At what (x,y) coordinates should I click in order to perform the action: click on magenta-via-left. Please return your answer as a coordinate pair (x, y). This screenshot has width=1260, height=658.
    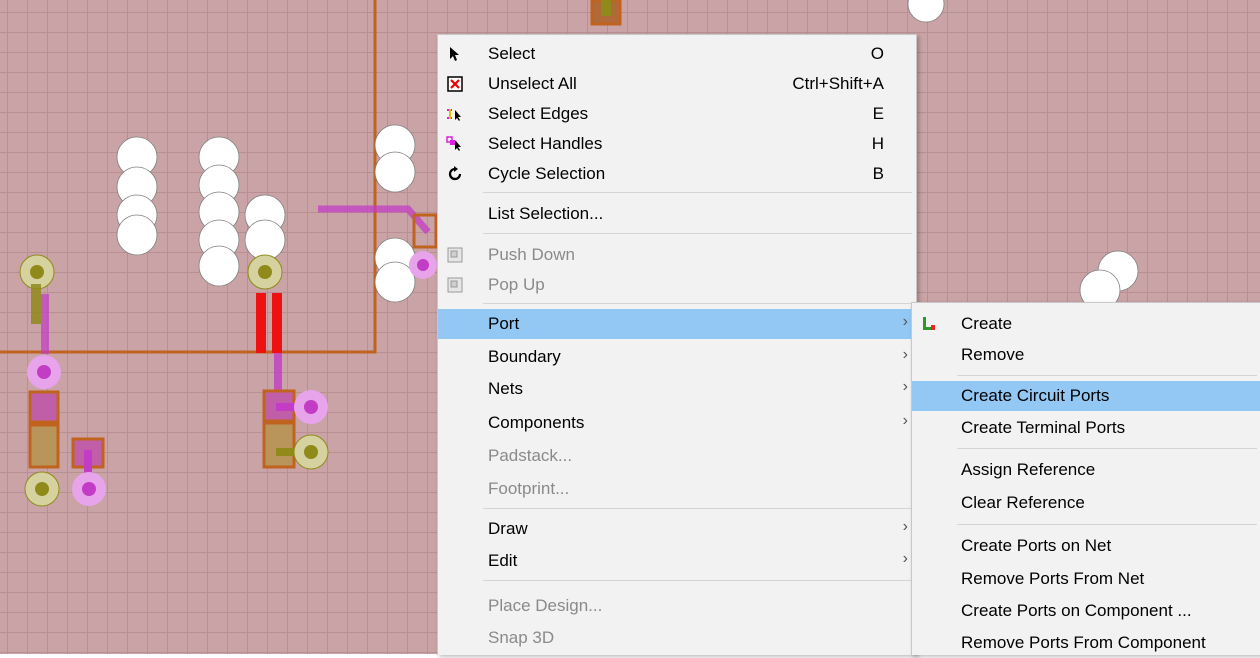
    Looking at the image, I should click on (44, 372).